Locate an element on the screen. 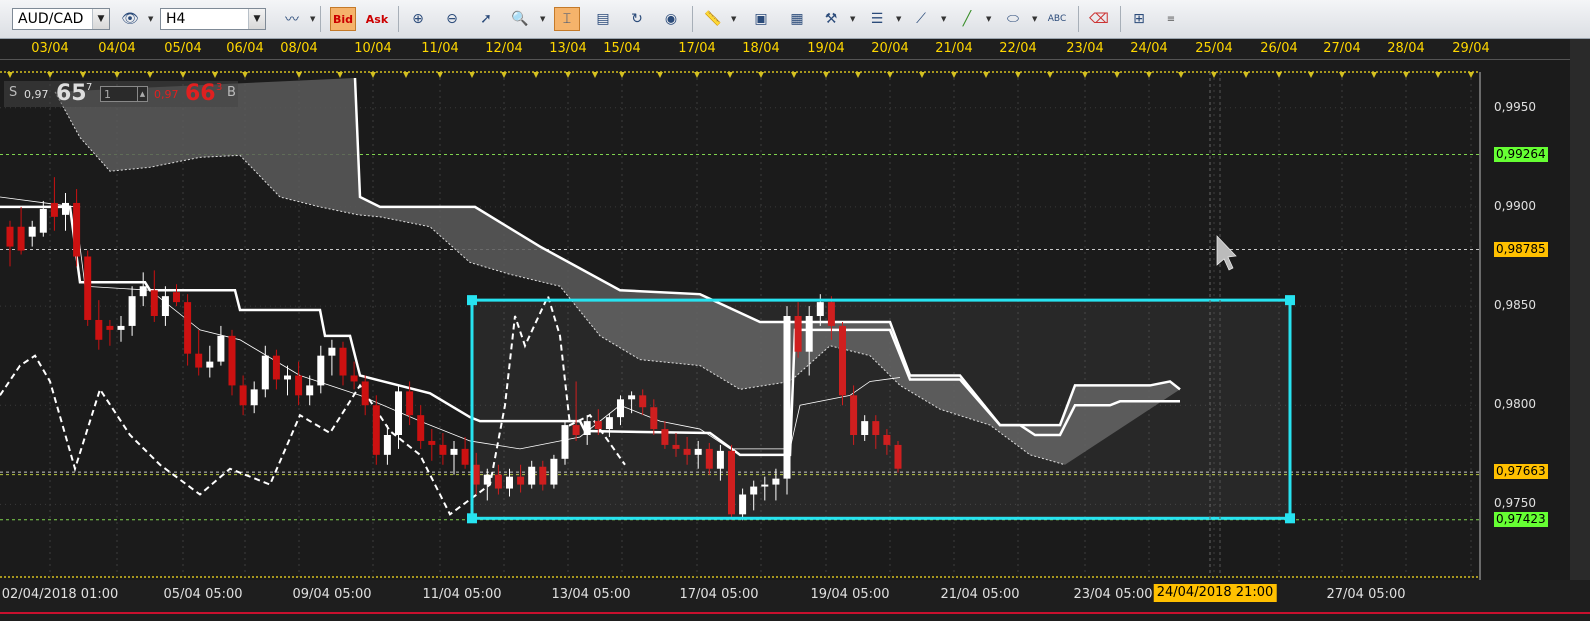 The image size is (1590, 621). lines-icon: ☰ is located at coordinates (877, 19).